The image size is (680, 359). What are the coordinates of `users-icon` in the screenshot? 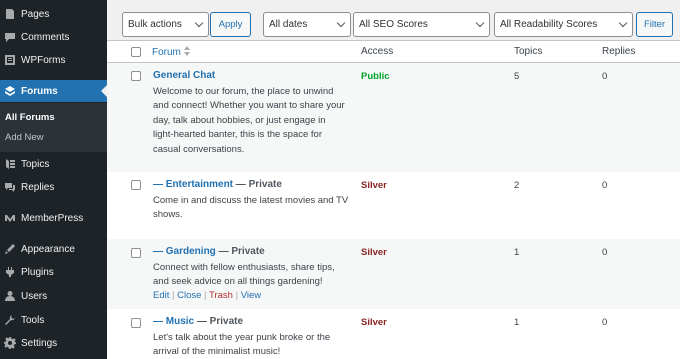 It's located at (10, 296).